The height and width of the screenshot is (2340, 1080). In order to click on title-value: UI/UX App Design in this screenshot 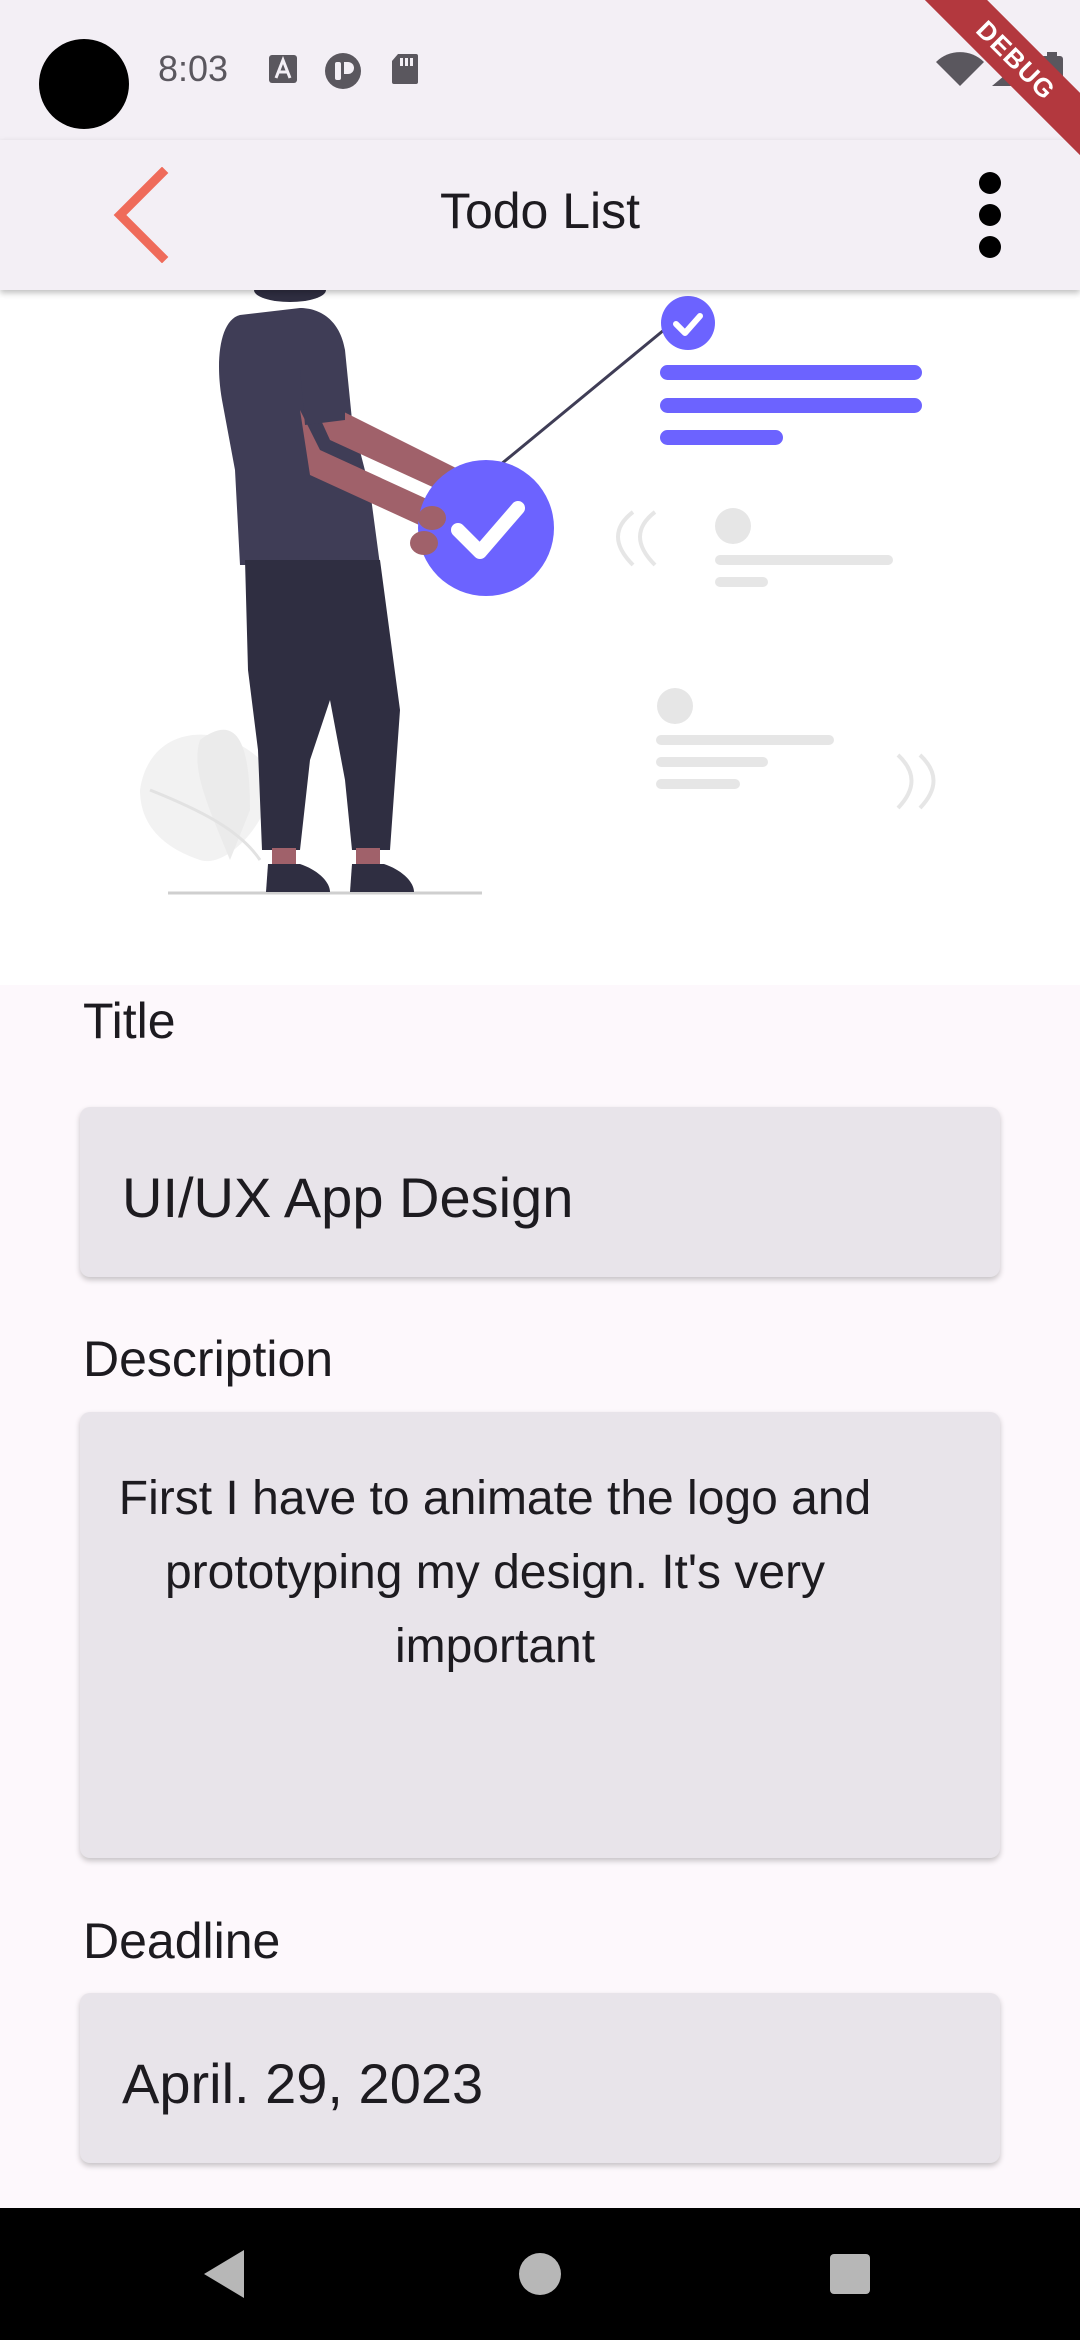, I will do `click(348, 1197)`.